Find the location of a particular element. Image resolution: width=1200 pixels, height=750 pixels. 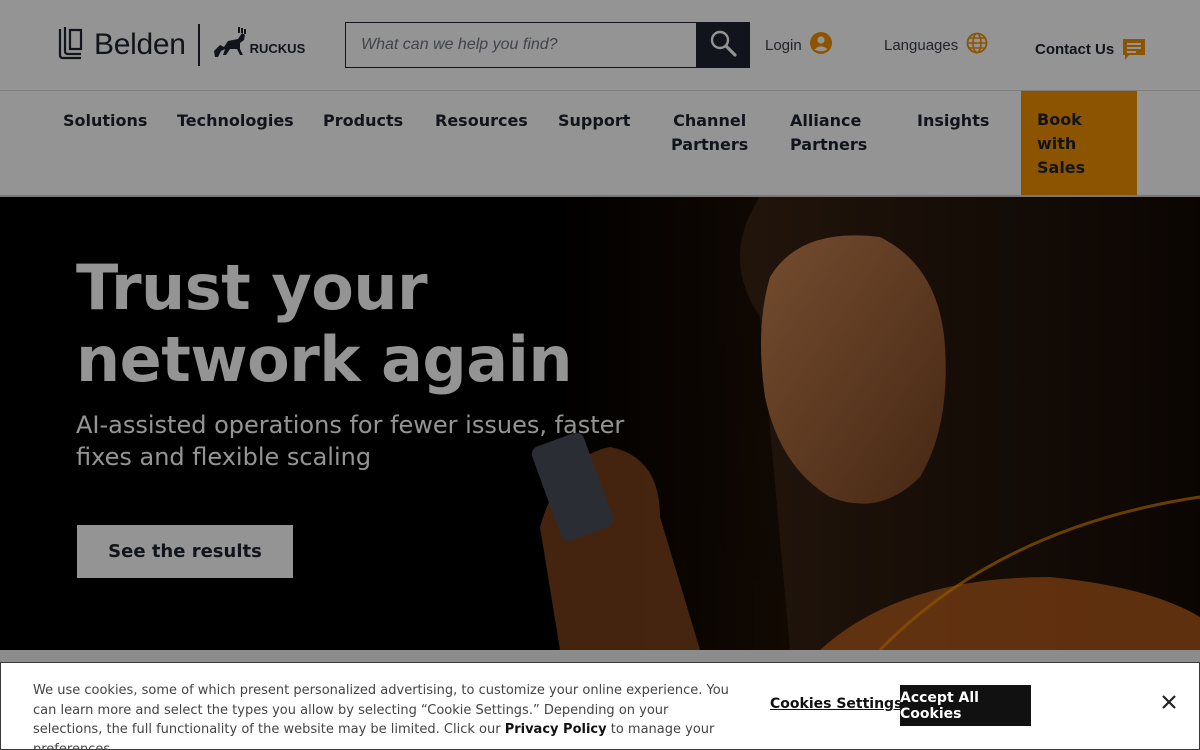

book-line2: with is located at coordinates (1057, 143).